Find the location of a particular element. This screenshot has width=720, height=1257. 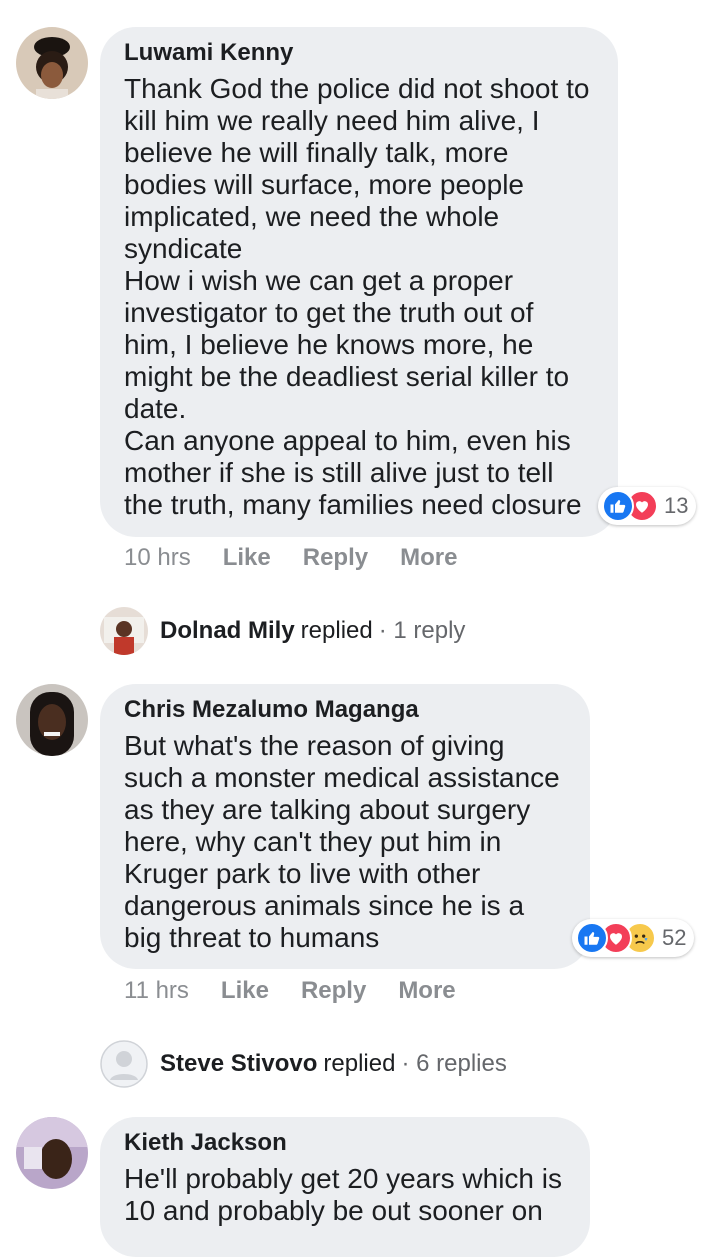

comment-timestamp: 10 hrs is located at coordinates (157, 558).